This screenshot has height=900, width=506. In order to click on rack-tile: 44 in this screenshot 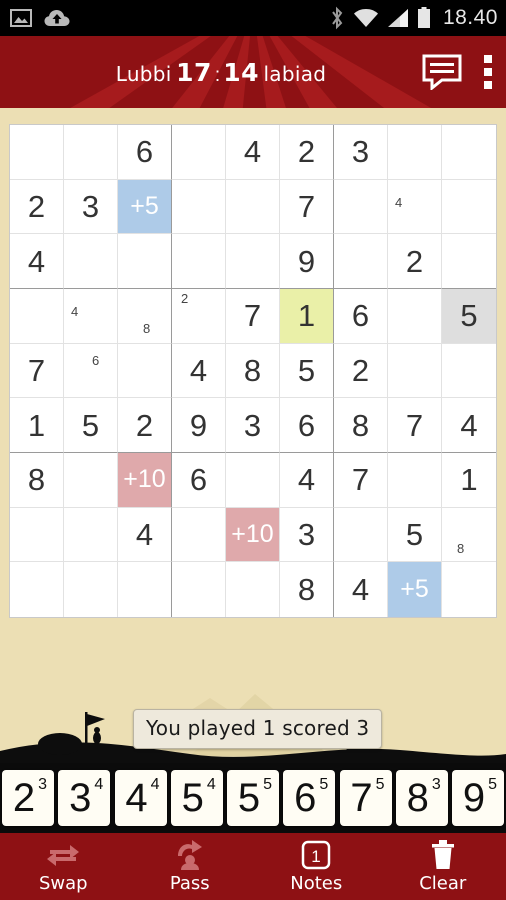, I will do `click(140, 798)`.